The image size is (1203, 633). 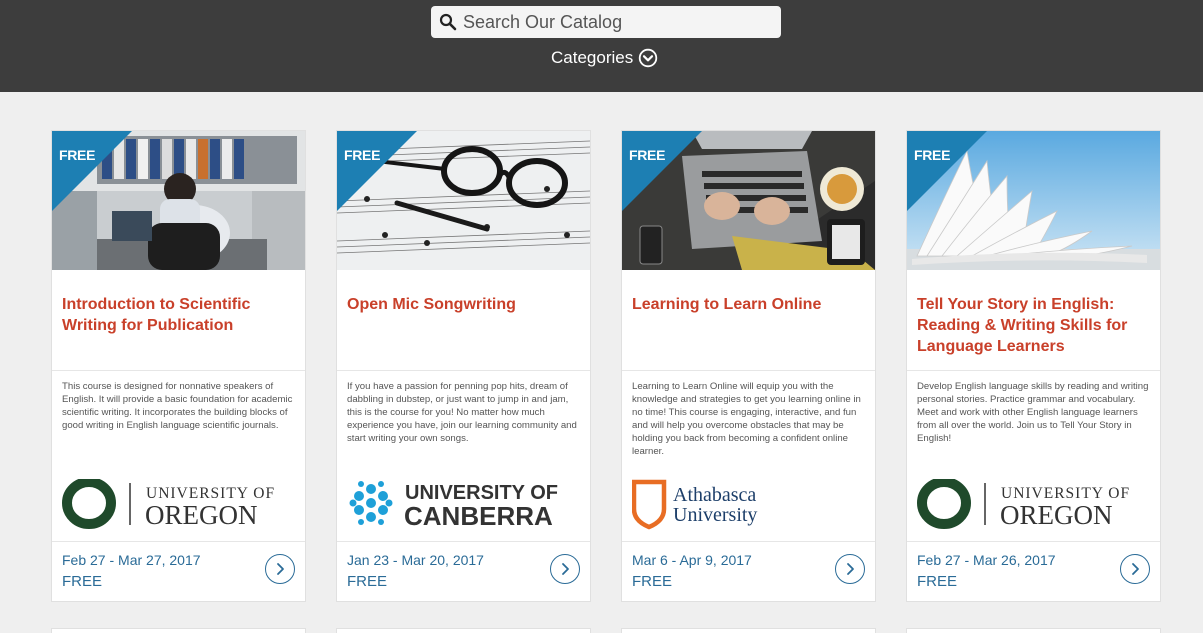 What do you see at coordinates (986, 560) in the screenshot?
I see `course-dates: Feb 27 - Mar 26, 2017` at bounding box center [986, 560].